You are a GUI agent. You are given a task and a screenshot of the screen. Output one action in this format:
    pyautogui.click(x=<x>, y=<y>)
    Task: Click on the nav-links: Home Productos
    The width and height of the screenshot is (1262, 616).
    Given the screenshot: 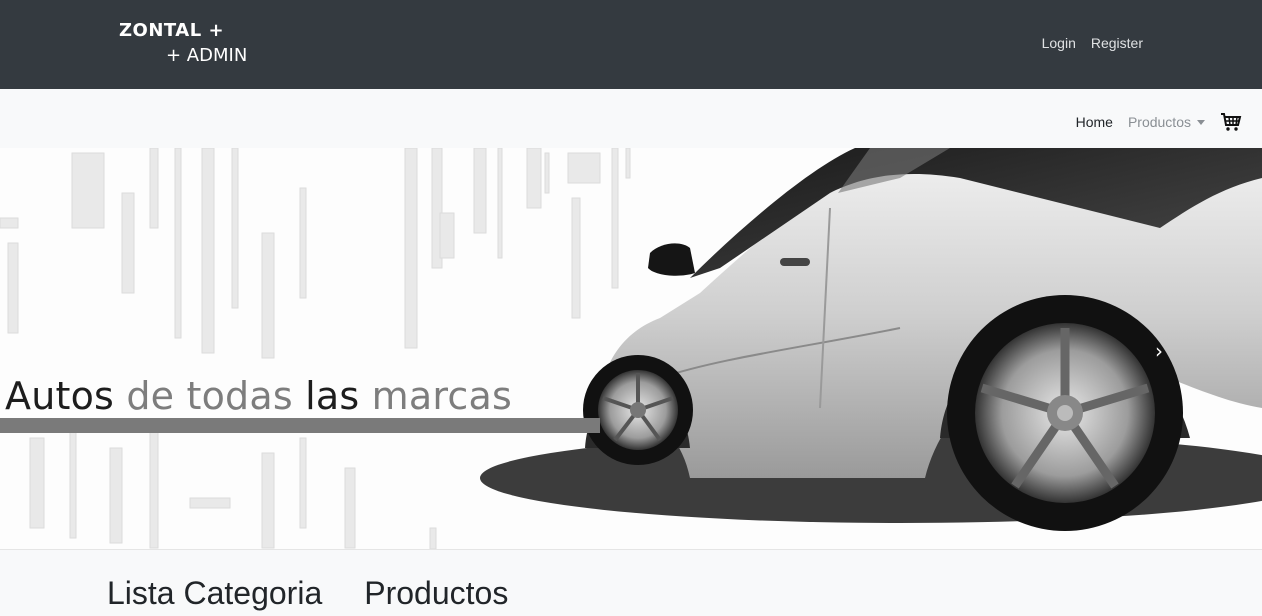 What is the action you would take?
    pyautogui.click(x=1159, y=122)
    